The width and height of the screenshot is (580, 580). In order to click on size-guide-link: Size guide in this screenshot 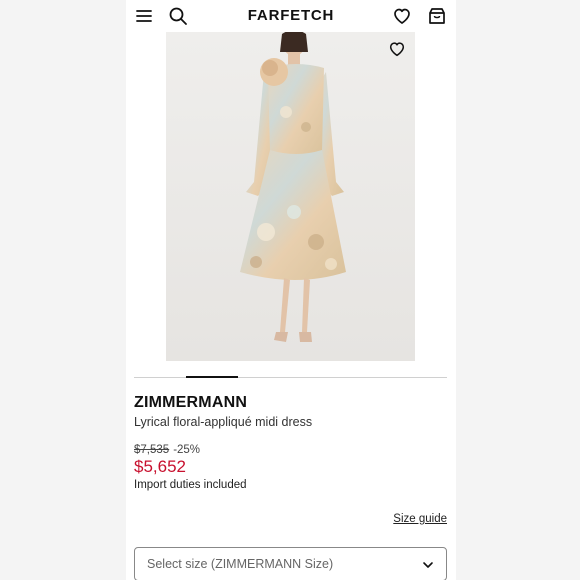, I will do `click(420, 519)`.